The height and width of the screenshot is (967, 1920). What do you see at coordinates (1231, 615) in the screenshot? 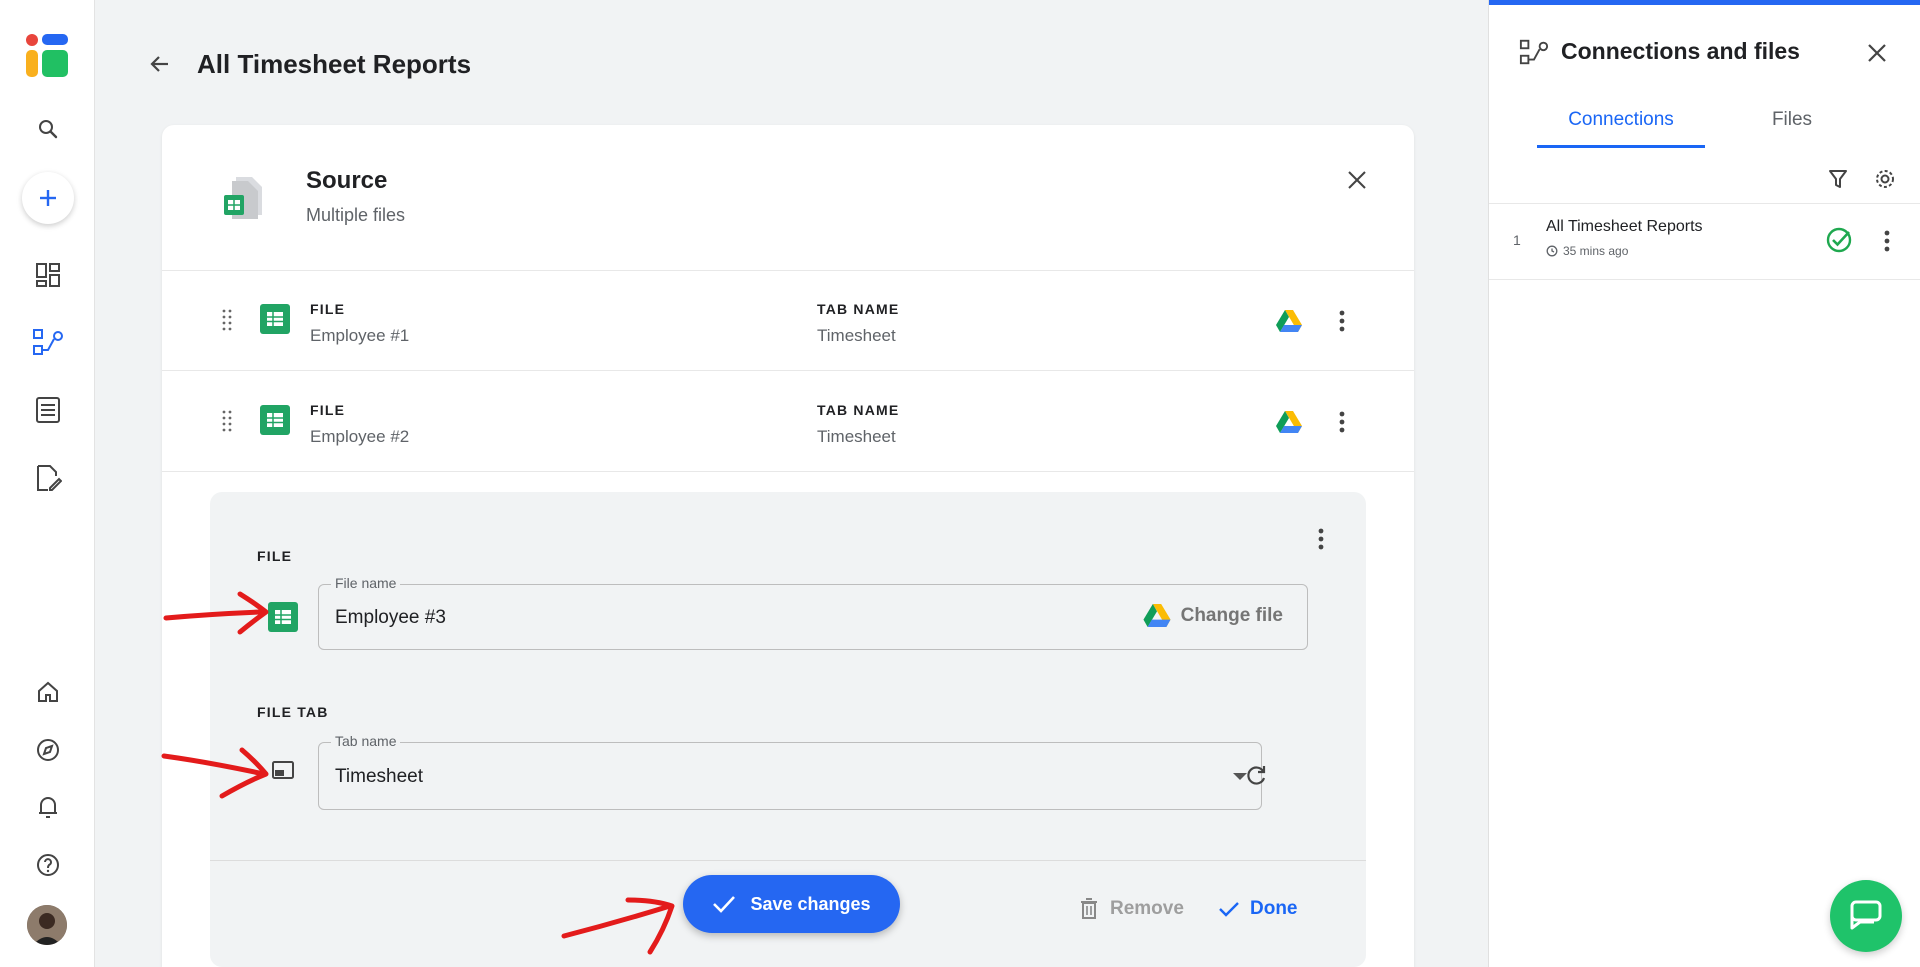
I see `change-file-label: Change file` at bounding box center [1231, 615].